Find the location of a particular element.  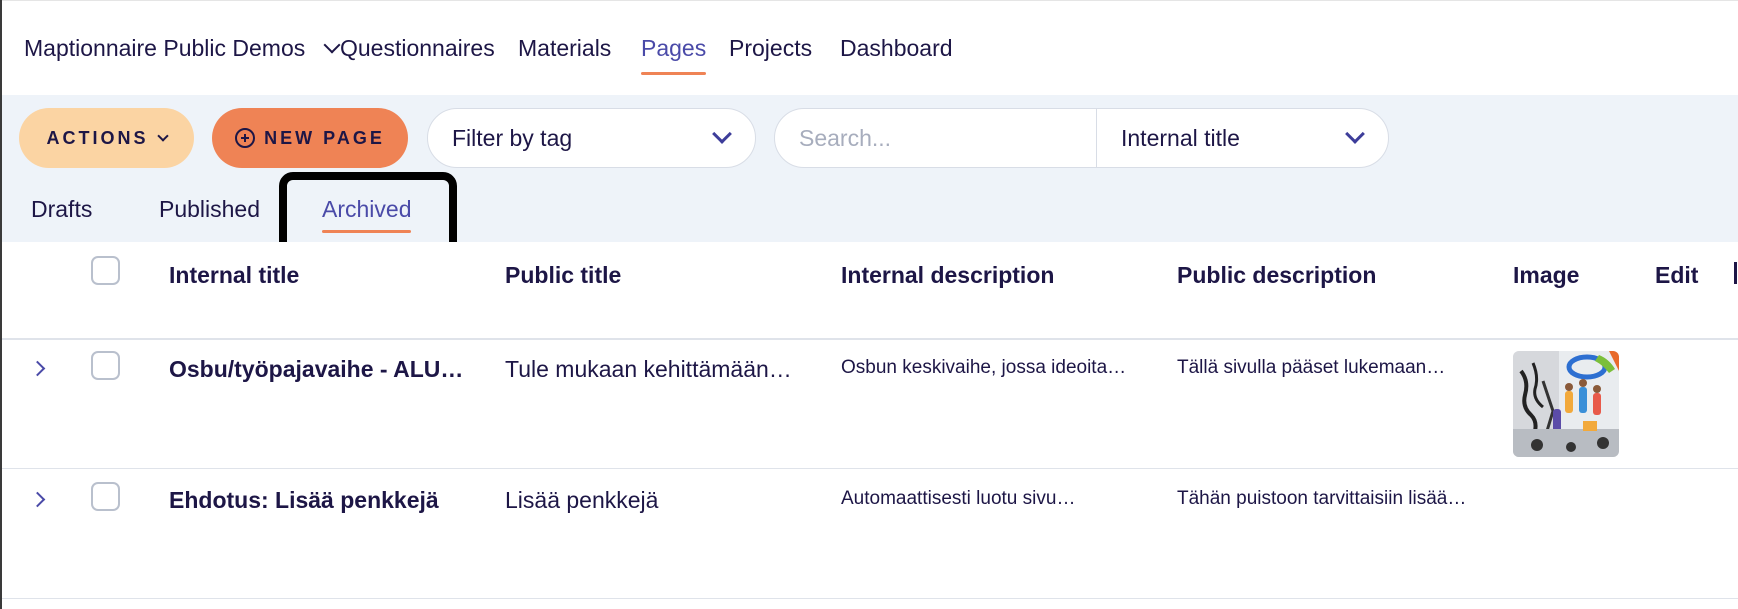

nav-dashboard: Dashboard is located at coordinates (896, 48).